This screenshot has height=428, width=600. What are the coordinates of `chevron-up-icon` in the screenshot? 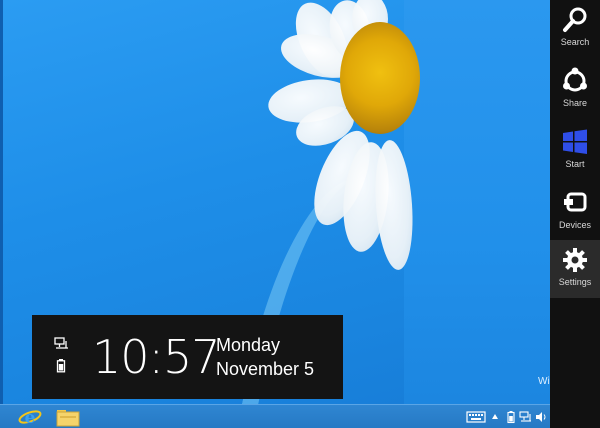 It's located at (495, 417).